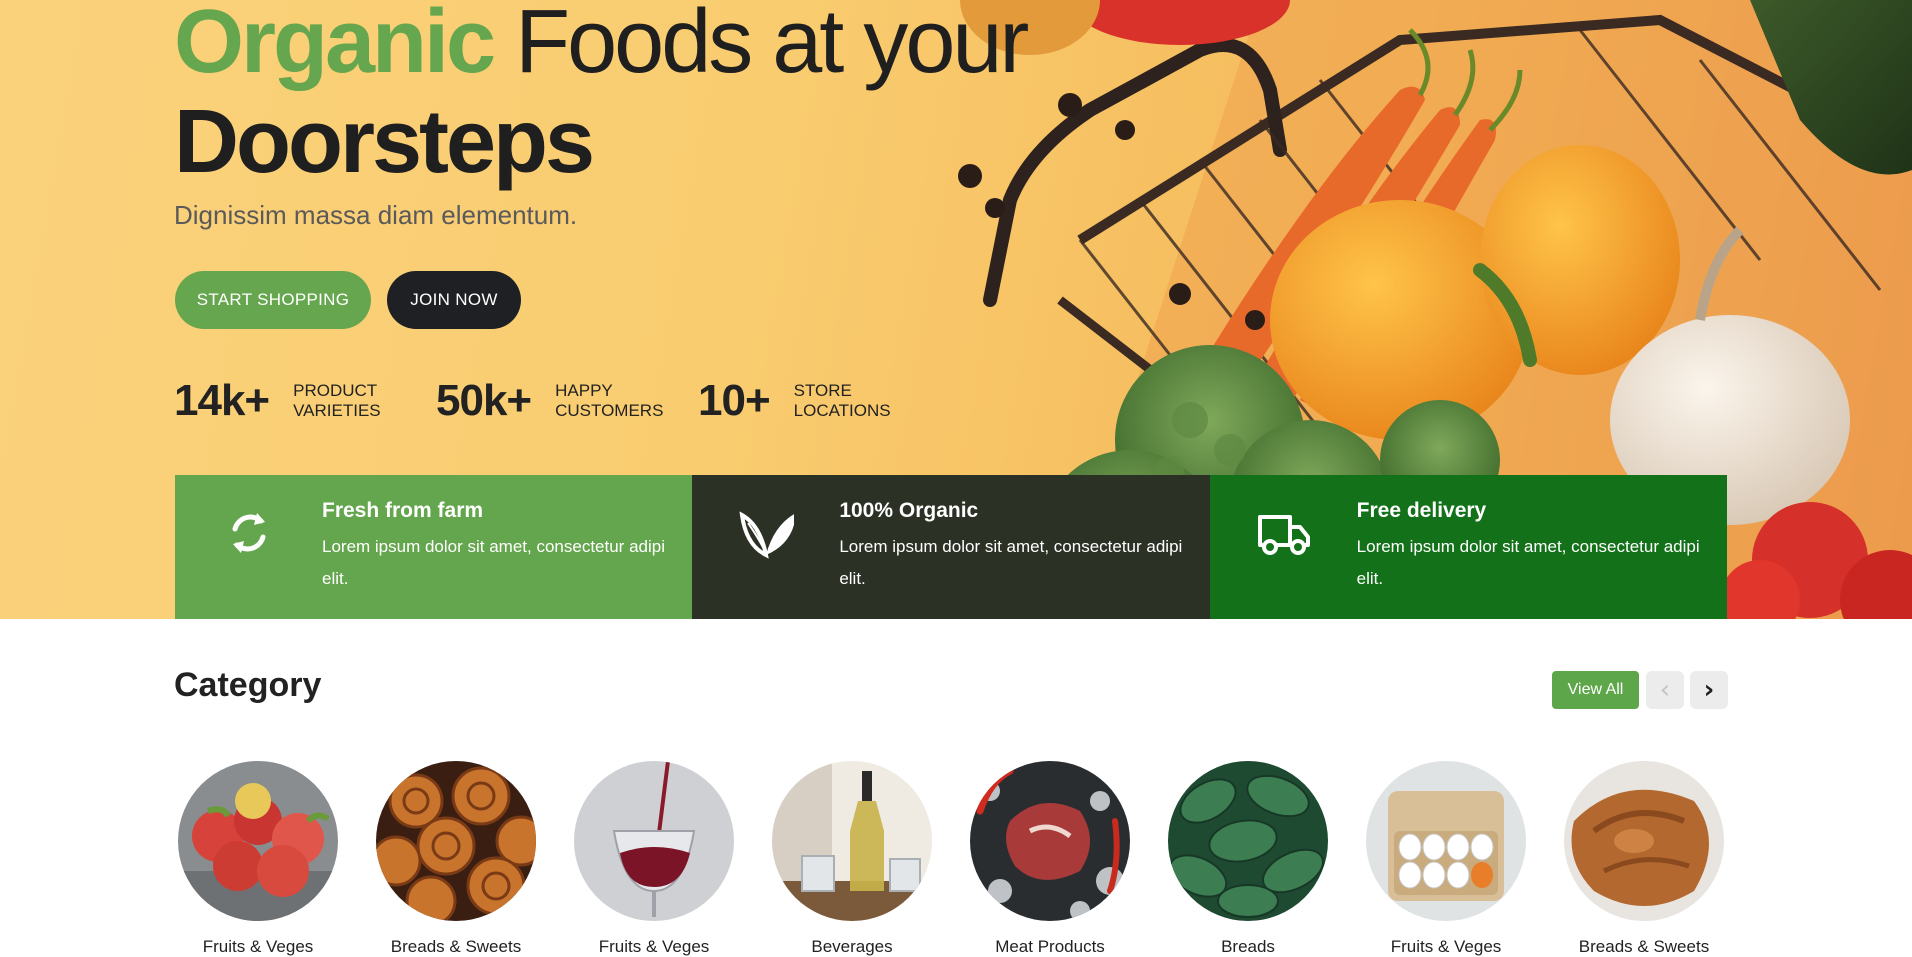 This screenshot has height=957, width=1912. Describe the element at coordinates (335, 390) in the screenshot. I see `stat-label-line1: PRODUCT` at that location.